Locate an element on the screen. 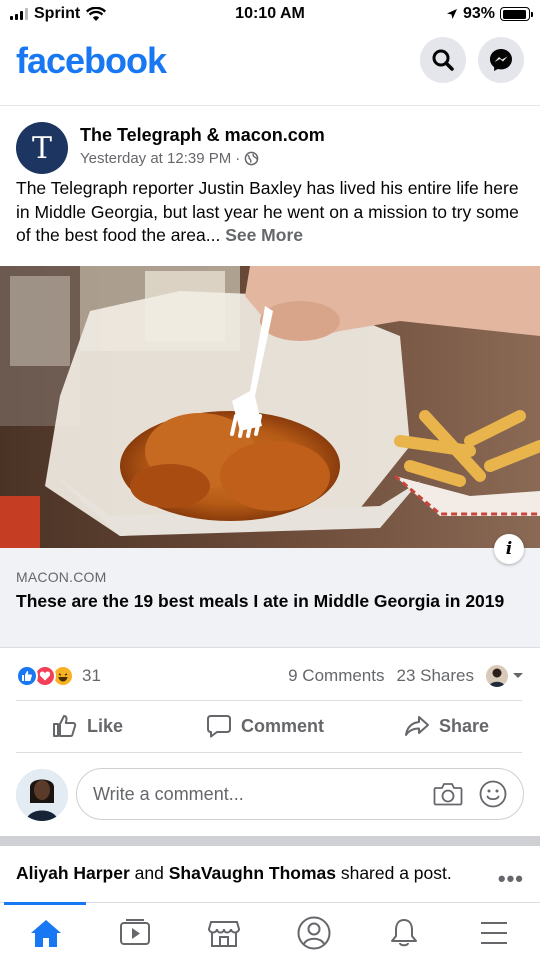 The width and height of the screenshot is (540, 960). messenger-icon is located at coordinates (501, 60).